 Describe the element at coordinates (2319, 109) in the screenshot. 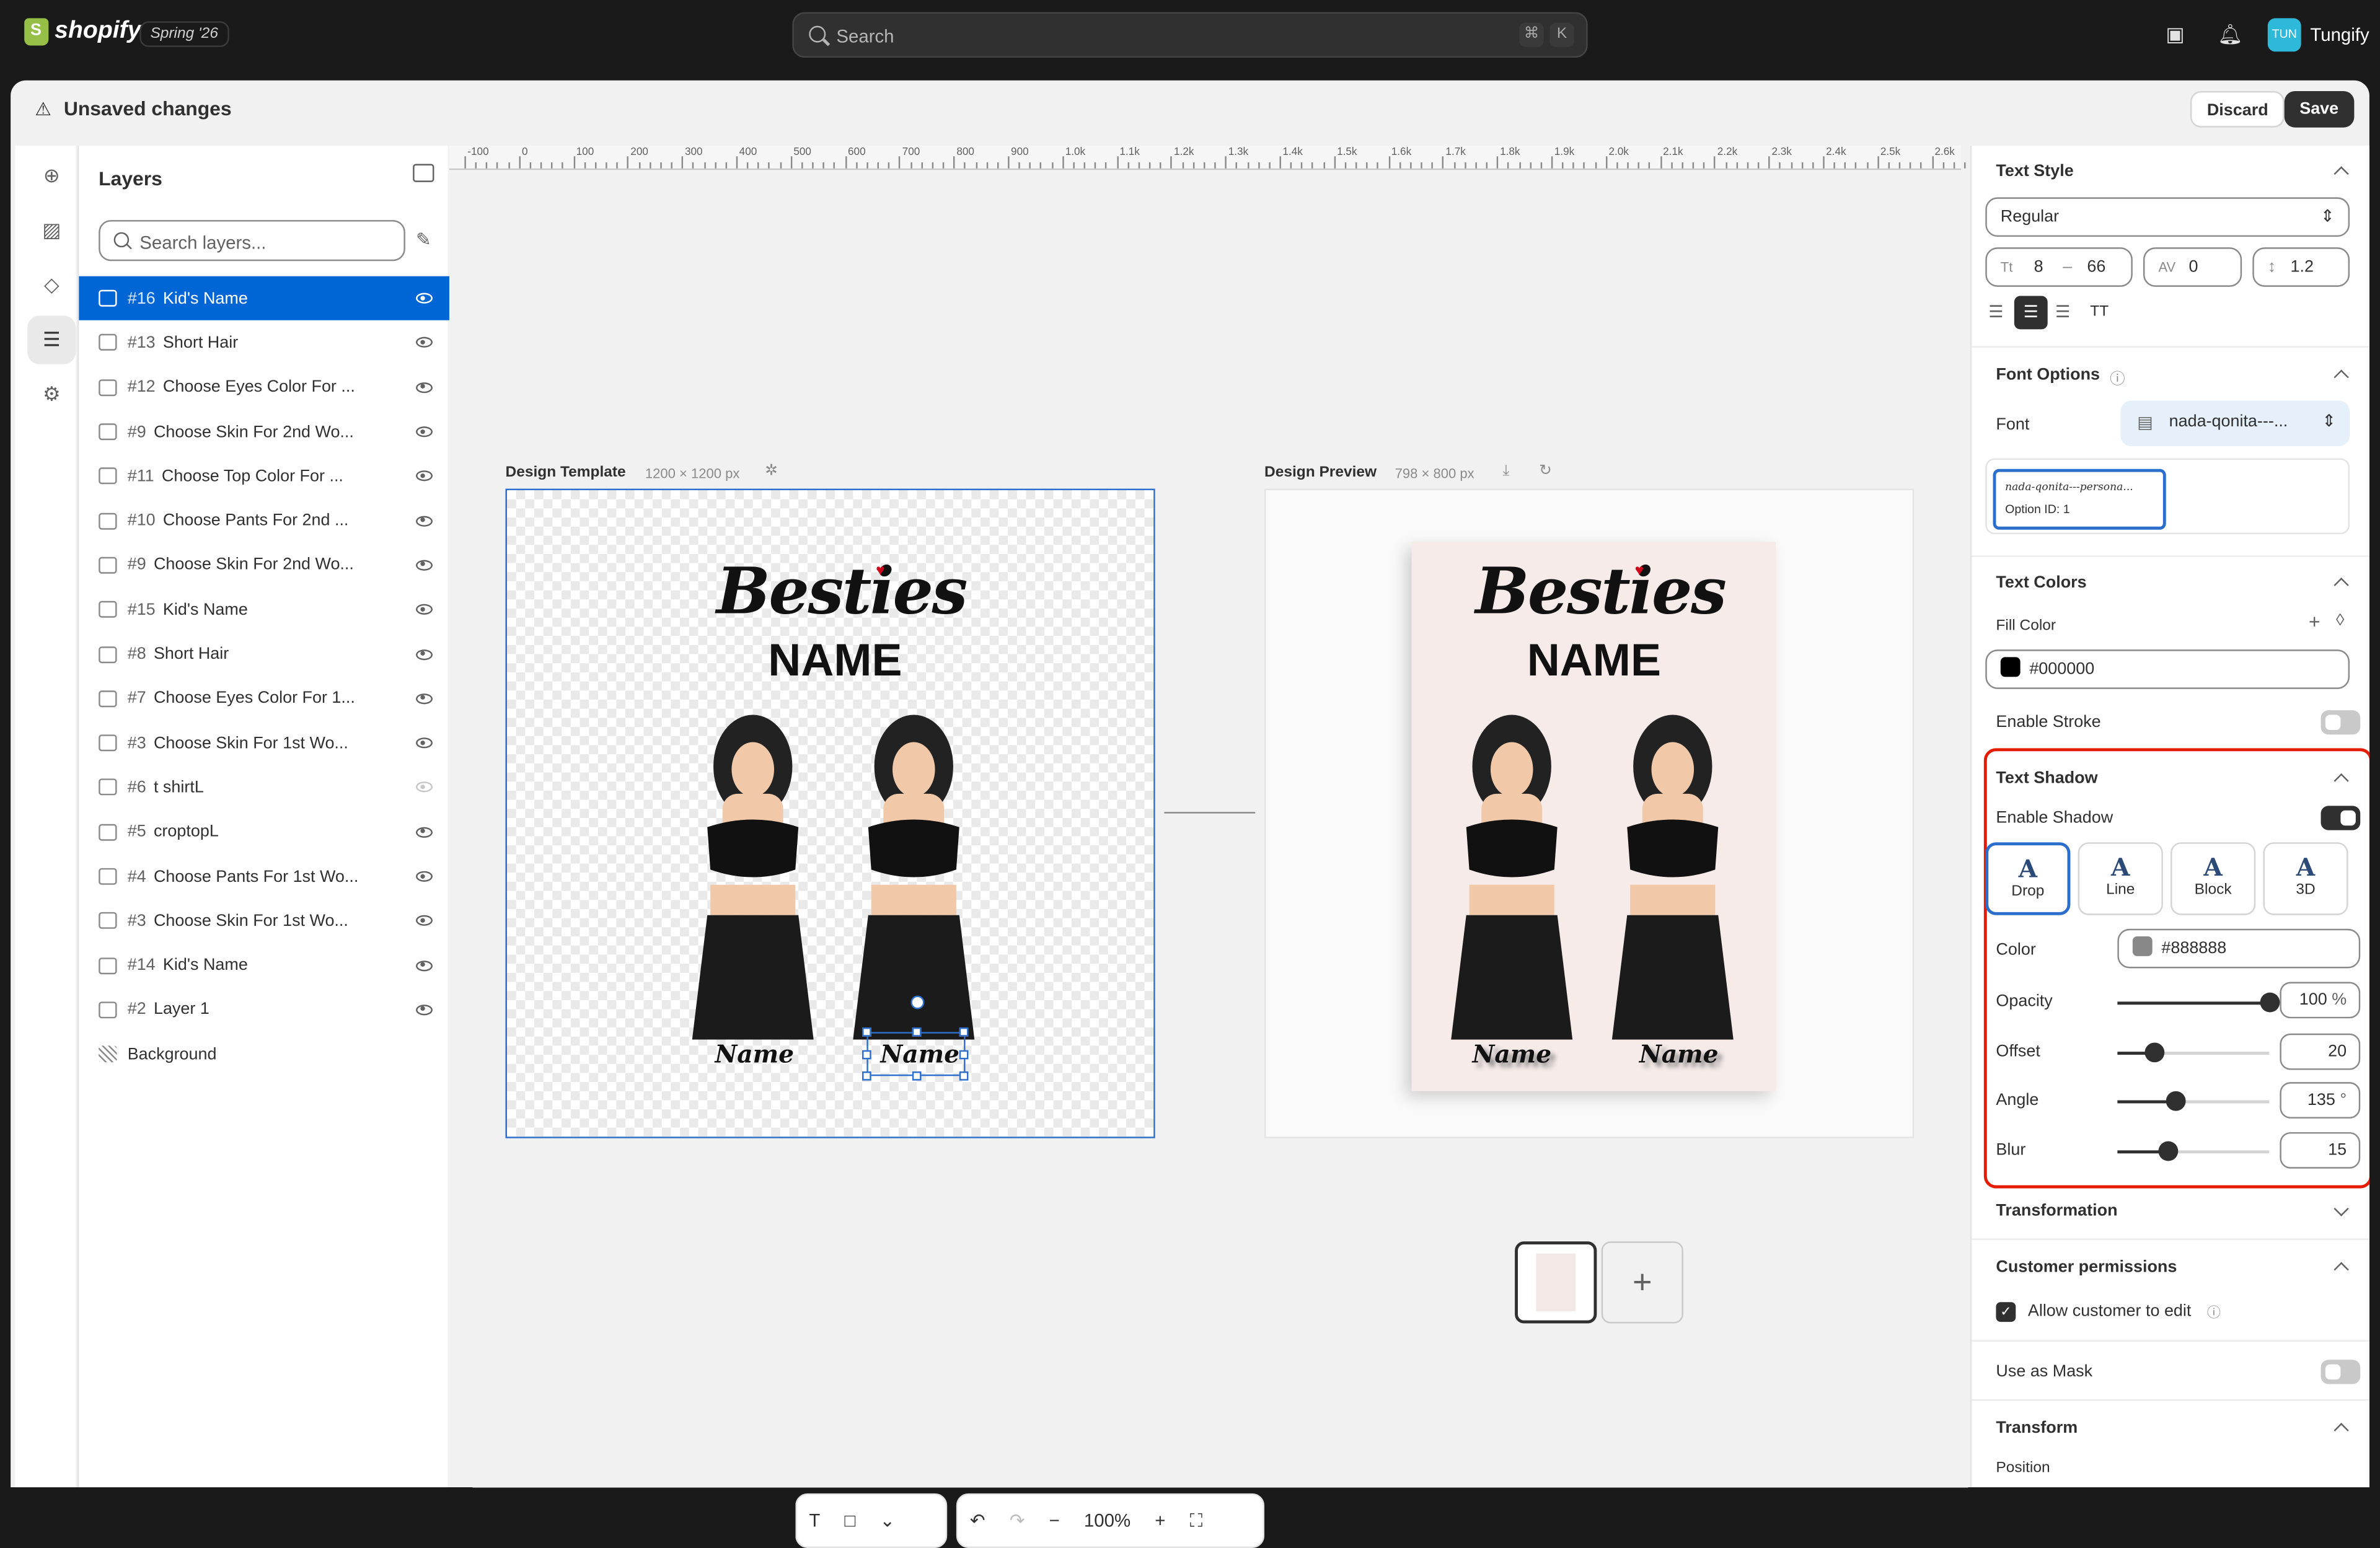

I see `save-button: Save` at that location.